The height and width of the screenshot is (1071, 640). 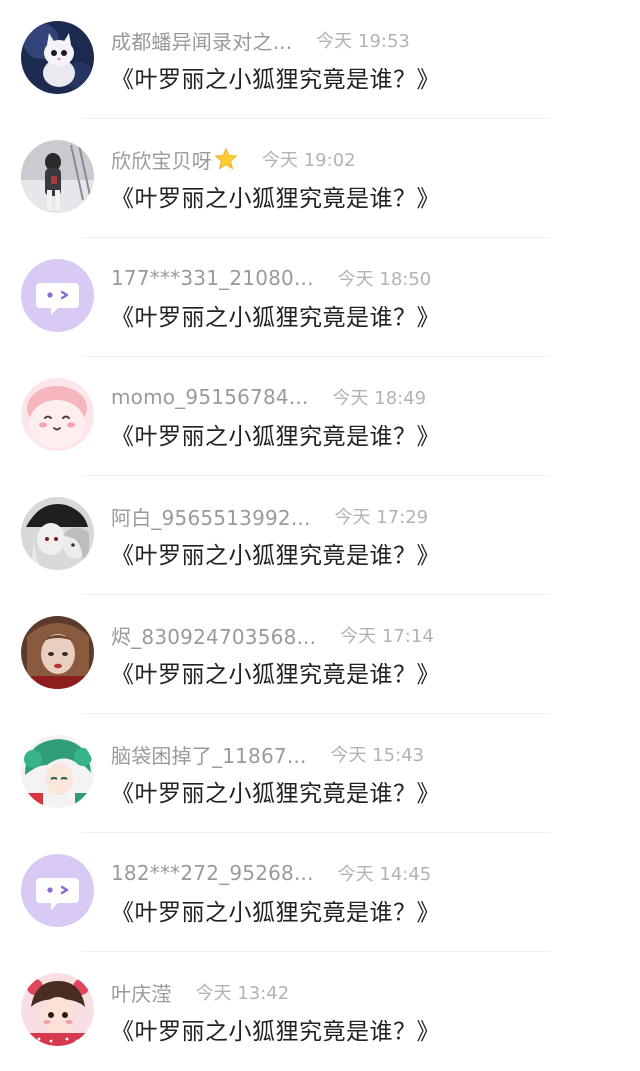 What do you see at coordinates (226, 158) in the screenshot?
I see `star-icon` at bounding box center [226, 158].